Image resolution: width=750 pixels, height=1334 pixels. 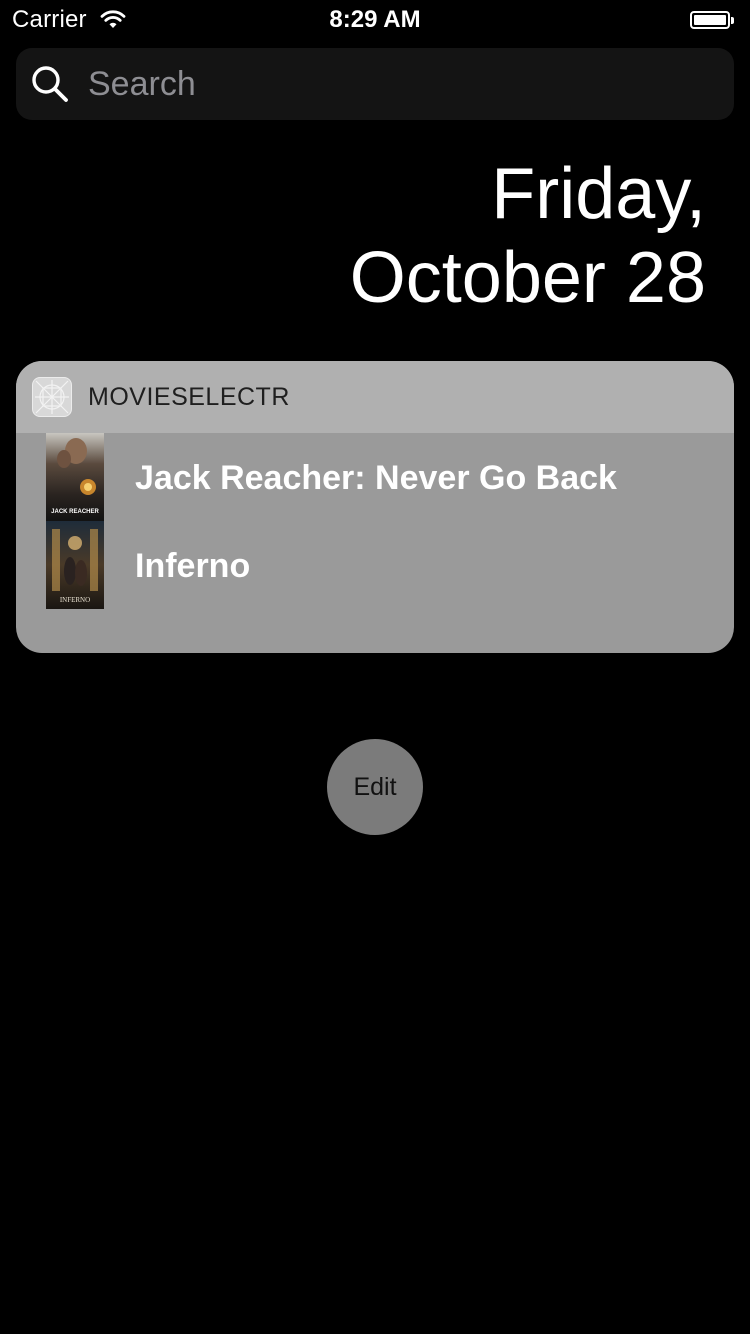 What do you see at coordinates (406, 236) in the screenshot?
I see `date-display: Friday, October 28` at bounding box center [406, 236].